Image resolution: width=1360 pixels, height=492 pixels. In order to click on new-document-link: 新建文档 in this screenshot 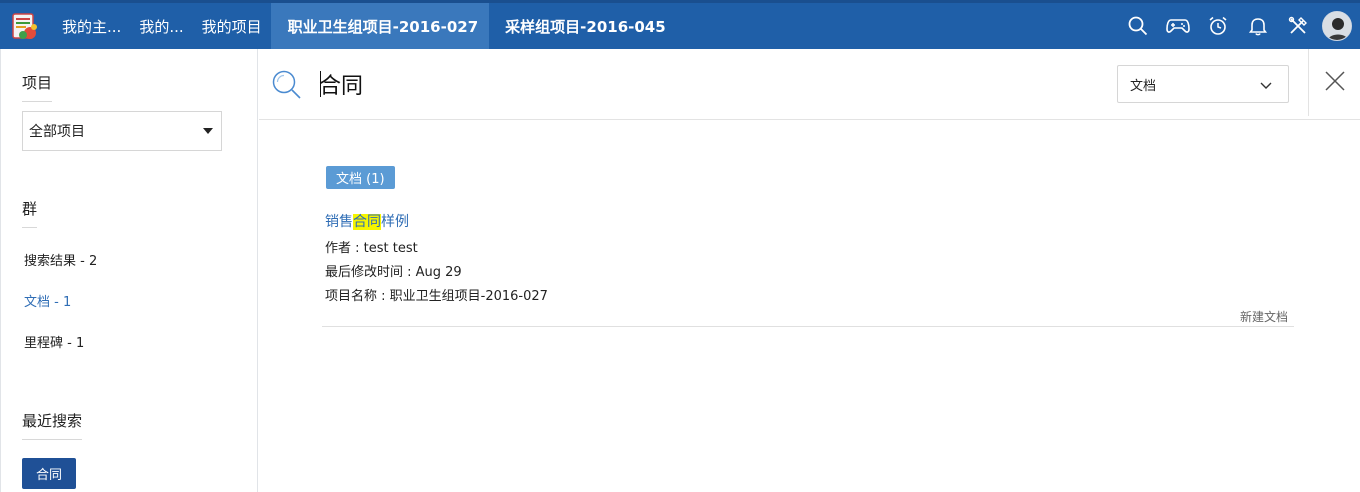, I will do `click(1264, 316)`.